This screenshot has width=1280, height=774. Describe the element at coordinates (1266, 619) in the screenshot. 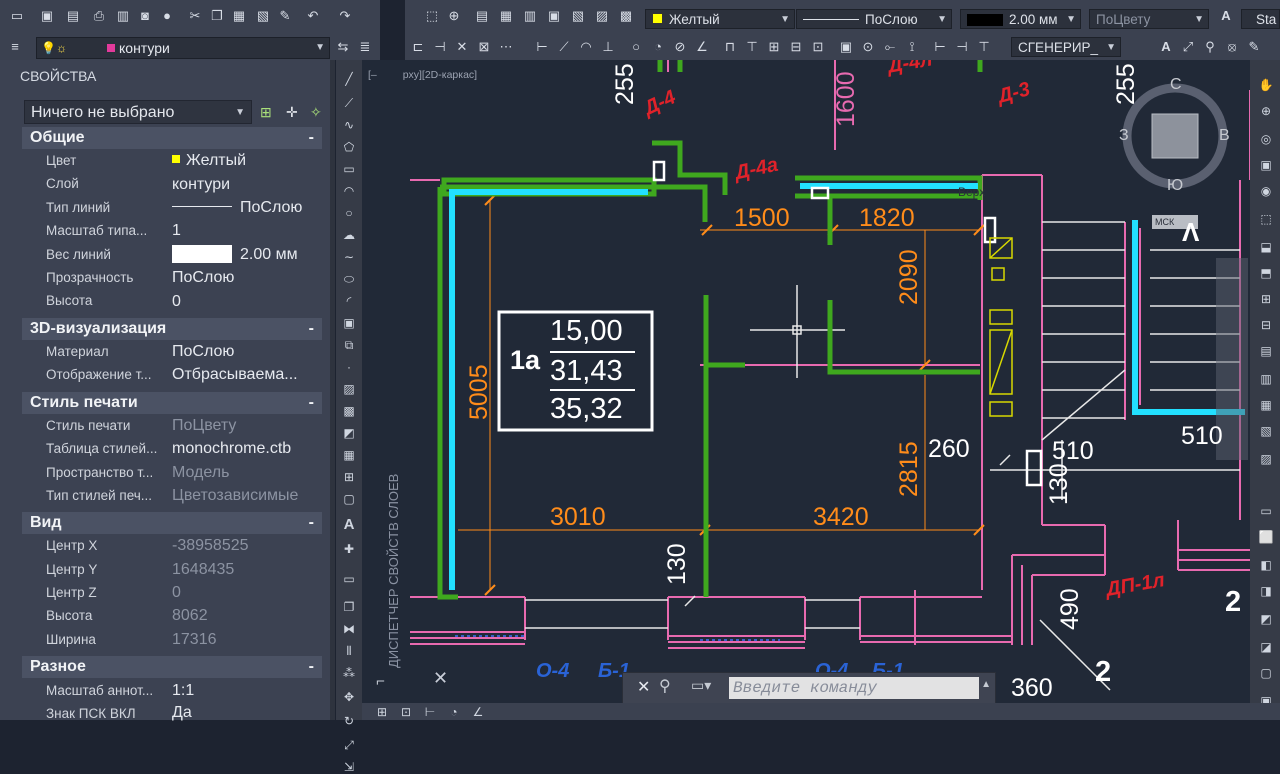

I see `scale-viewport-icon: ◩` at that location.